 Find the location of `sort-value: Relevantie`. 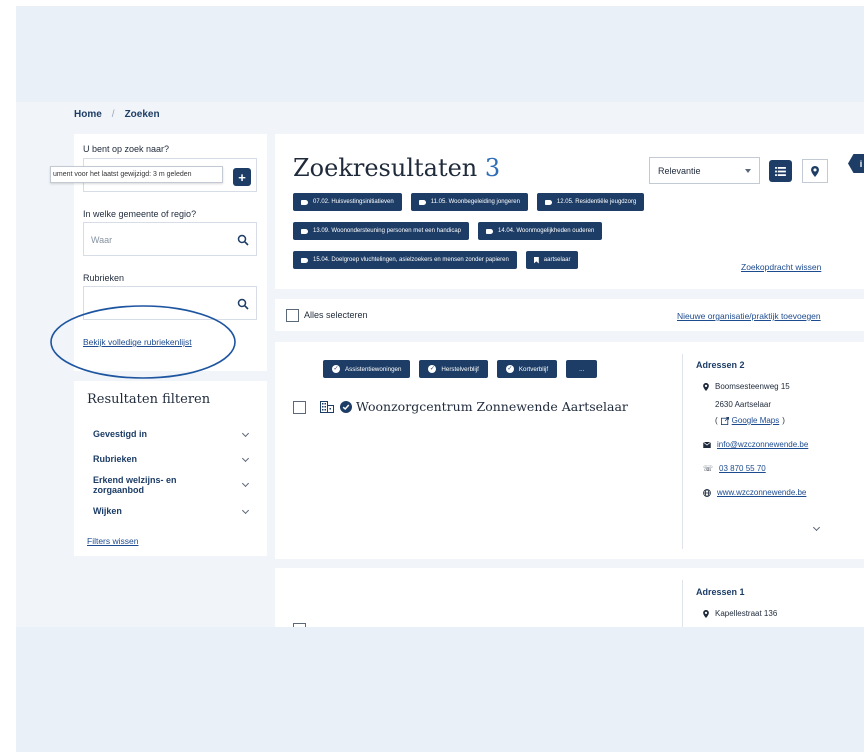

sort-value: Relevantie is located at coordinates (679, 170).